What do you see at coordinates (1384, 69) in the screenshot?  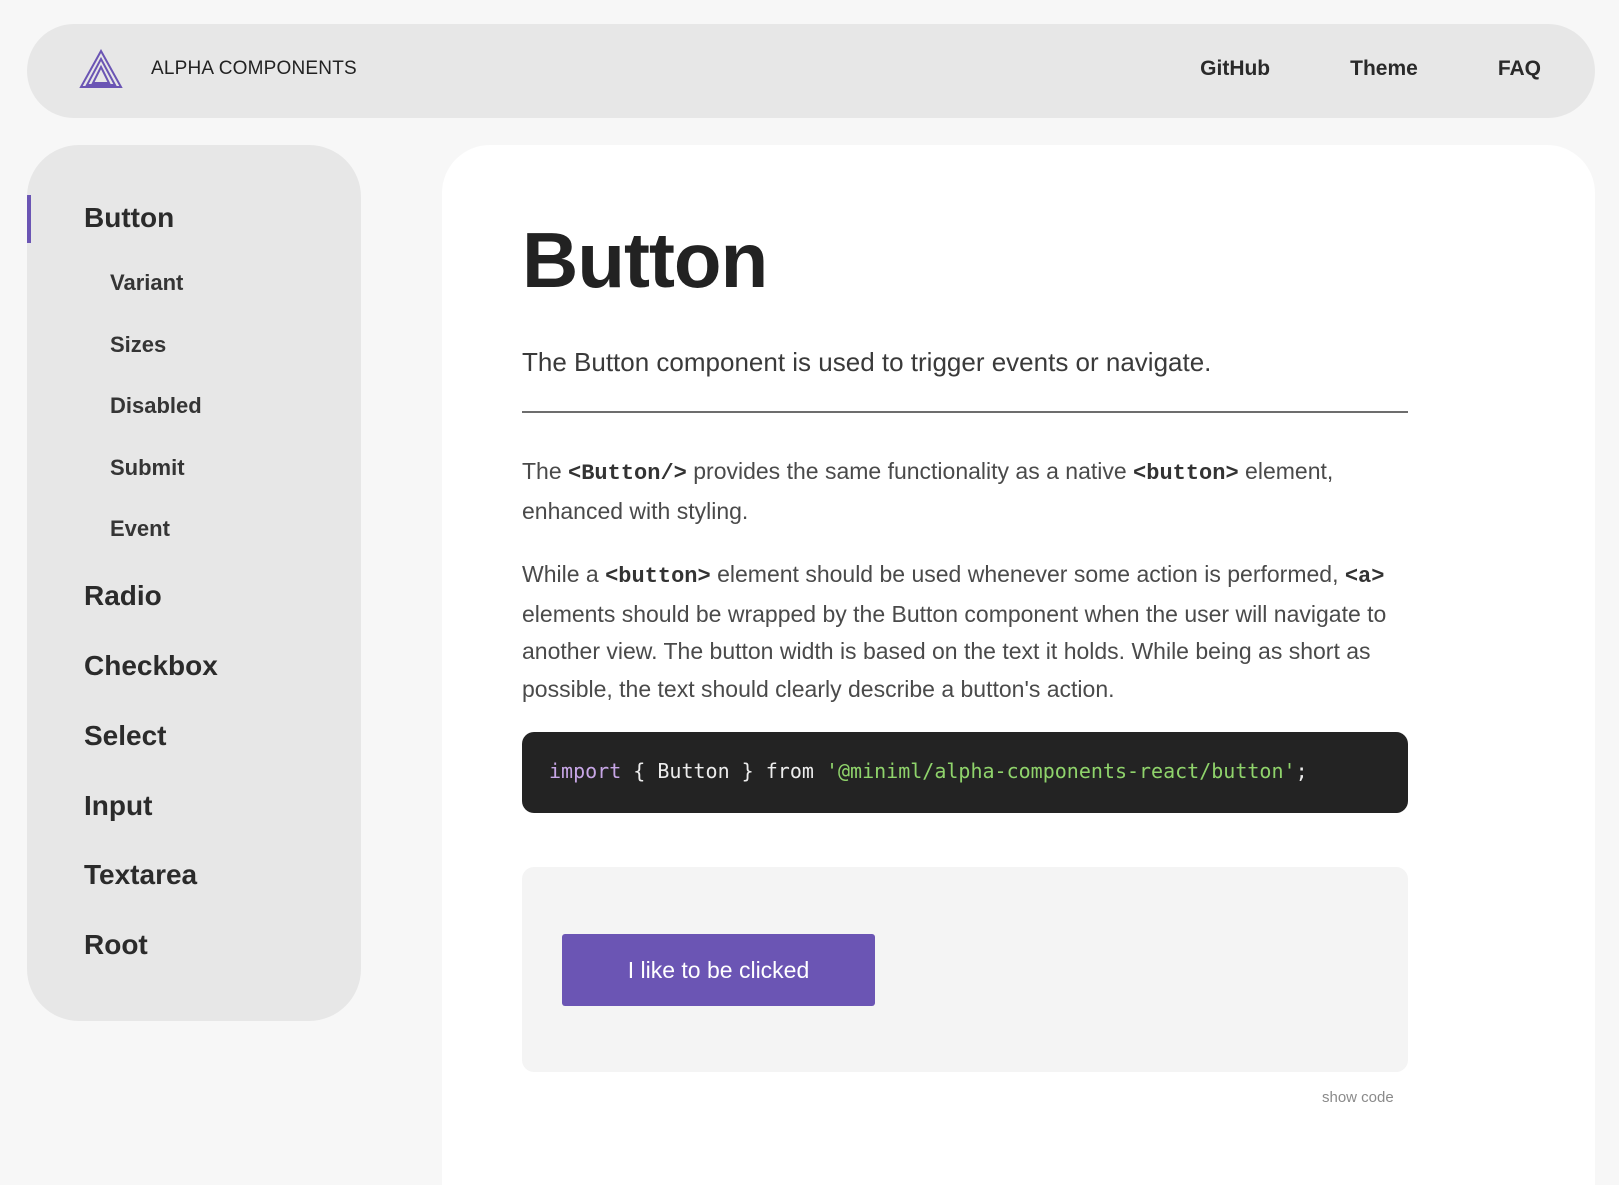 I see `nav-theme: Theme` at bounding box center [1384, 69].